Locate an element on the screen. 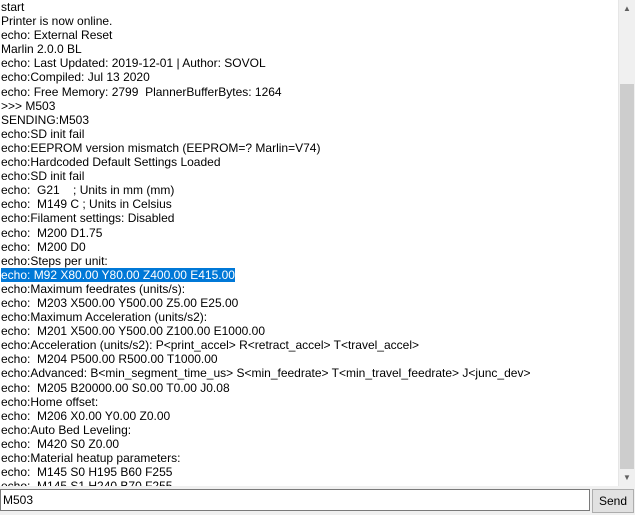 Image resolution: width=635 pixels, height=515 pixels. console-line: echo:Filament settings: Disabled is located at coordinates (309, 218).